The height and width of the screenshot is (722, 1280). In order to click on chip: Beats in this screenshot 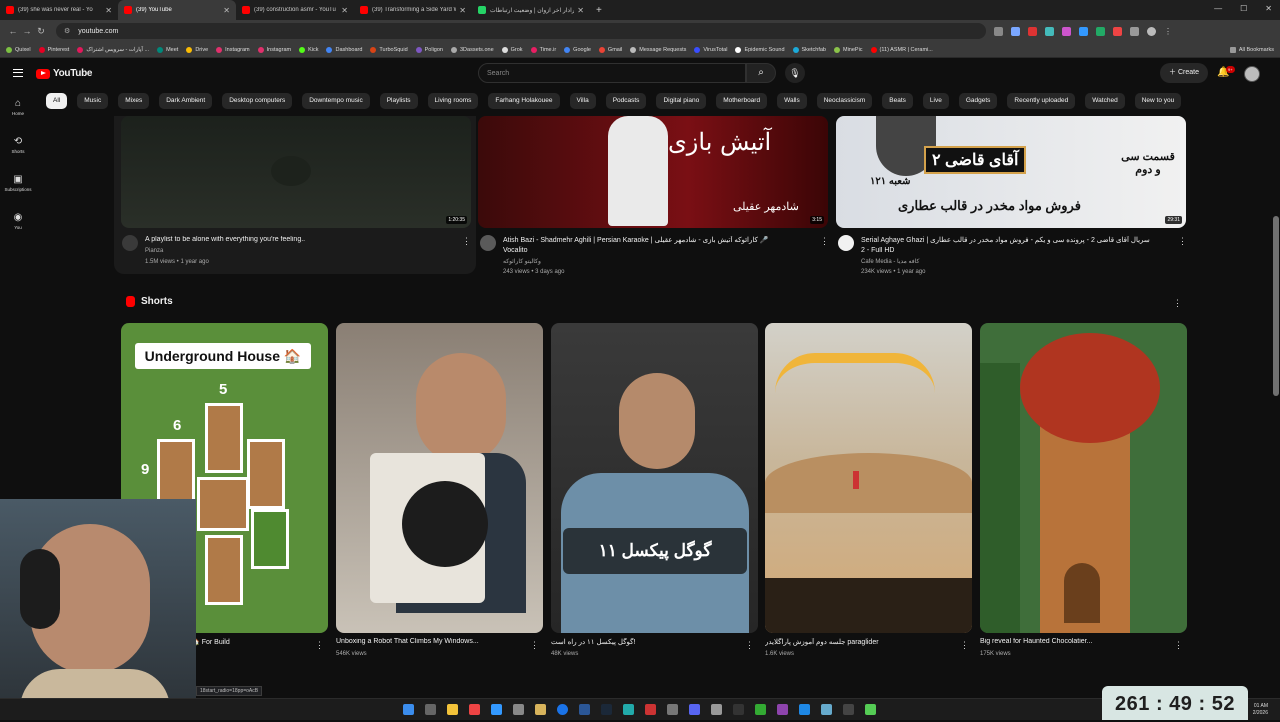, I will do `click(897, 101)`.